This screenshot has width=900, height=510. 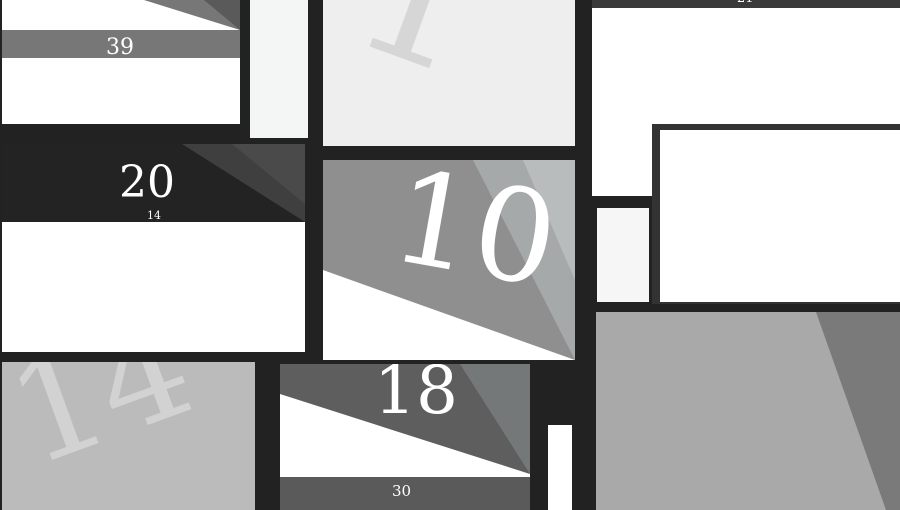 I want to click on tile-20-subnumber: 14, so click(x=154, y=215).